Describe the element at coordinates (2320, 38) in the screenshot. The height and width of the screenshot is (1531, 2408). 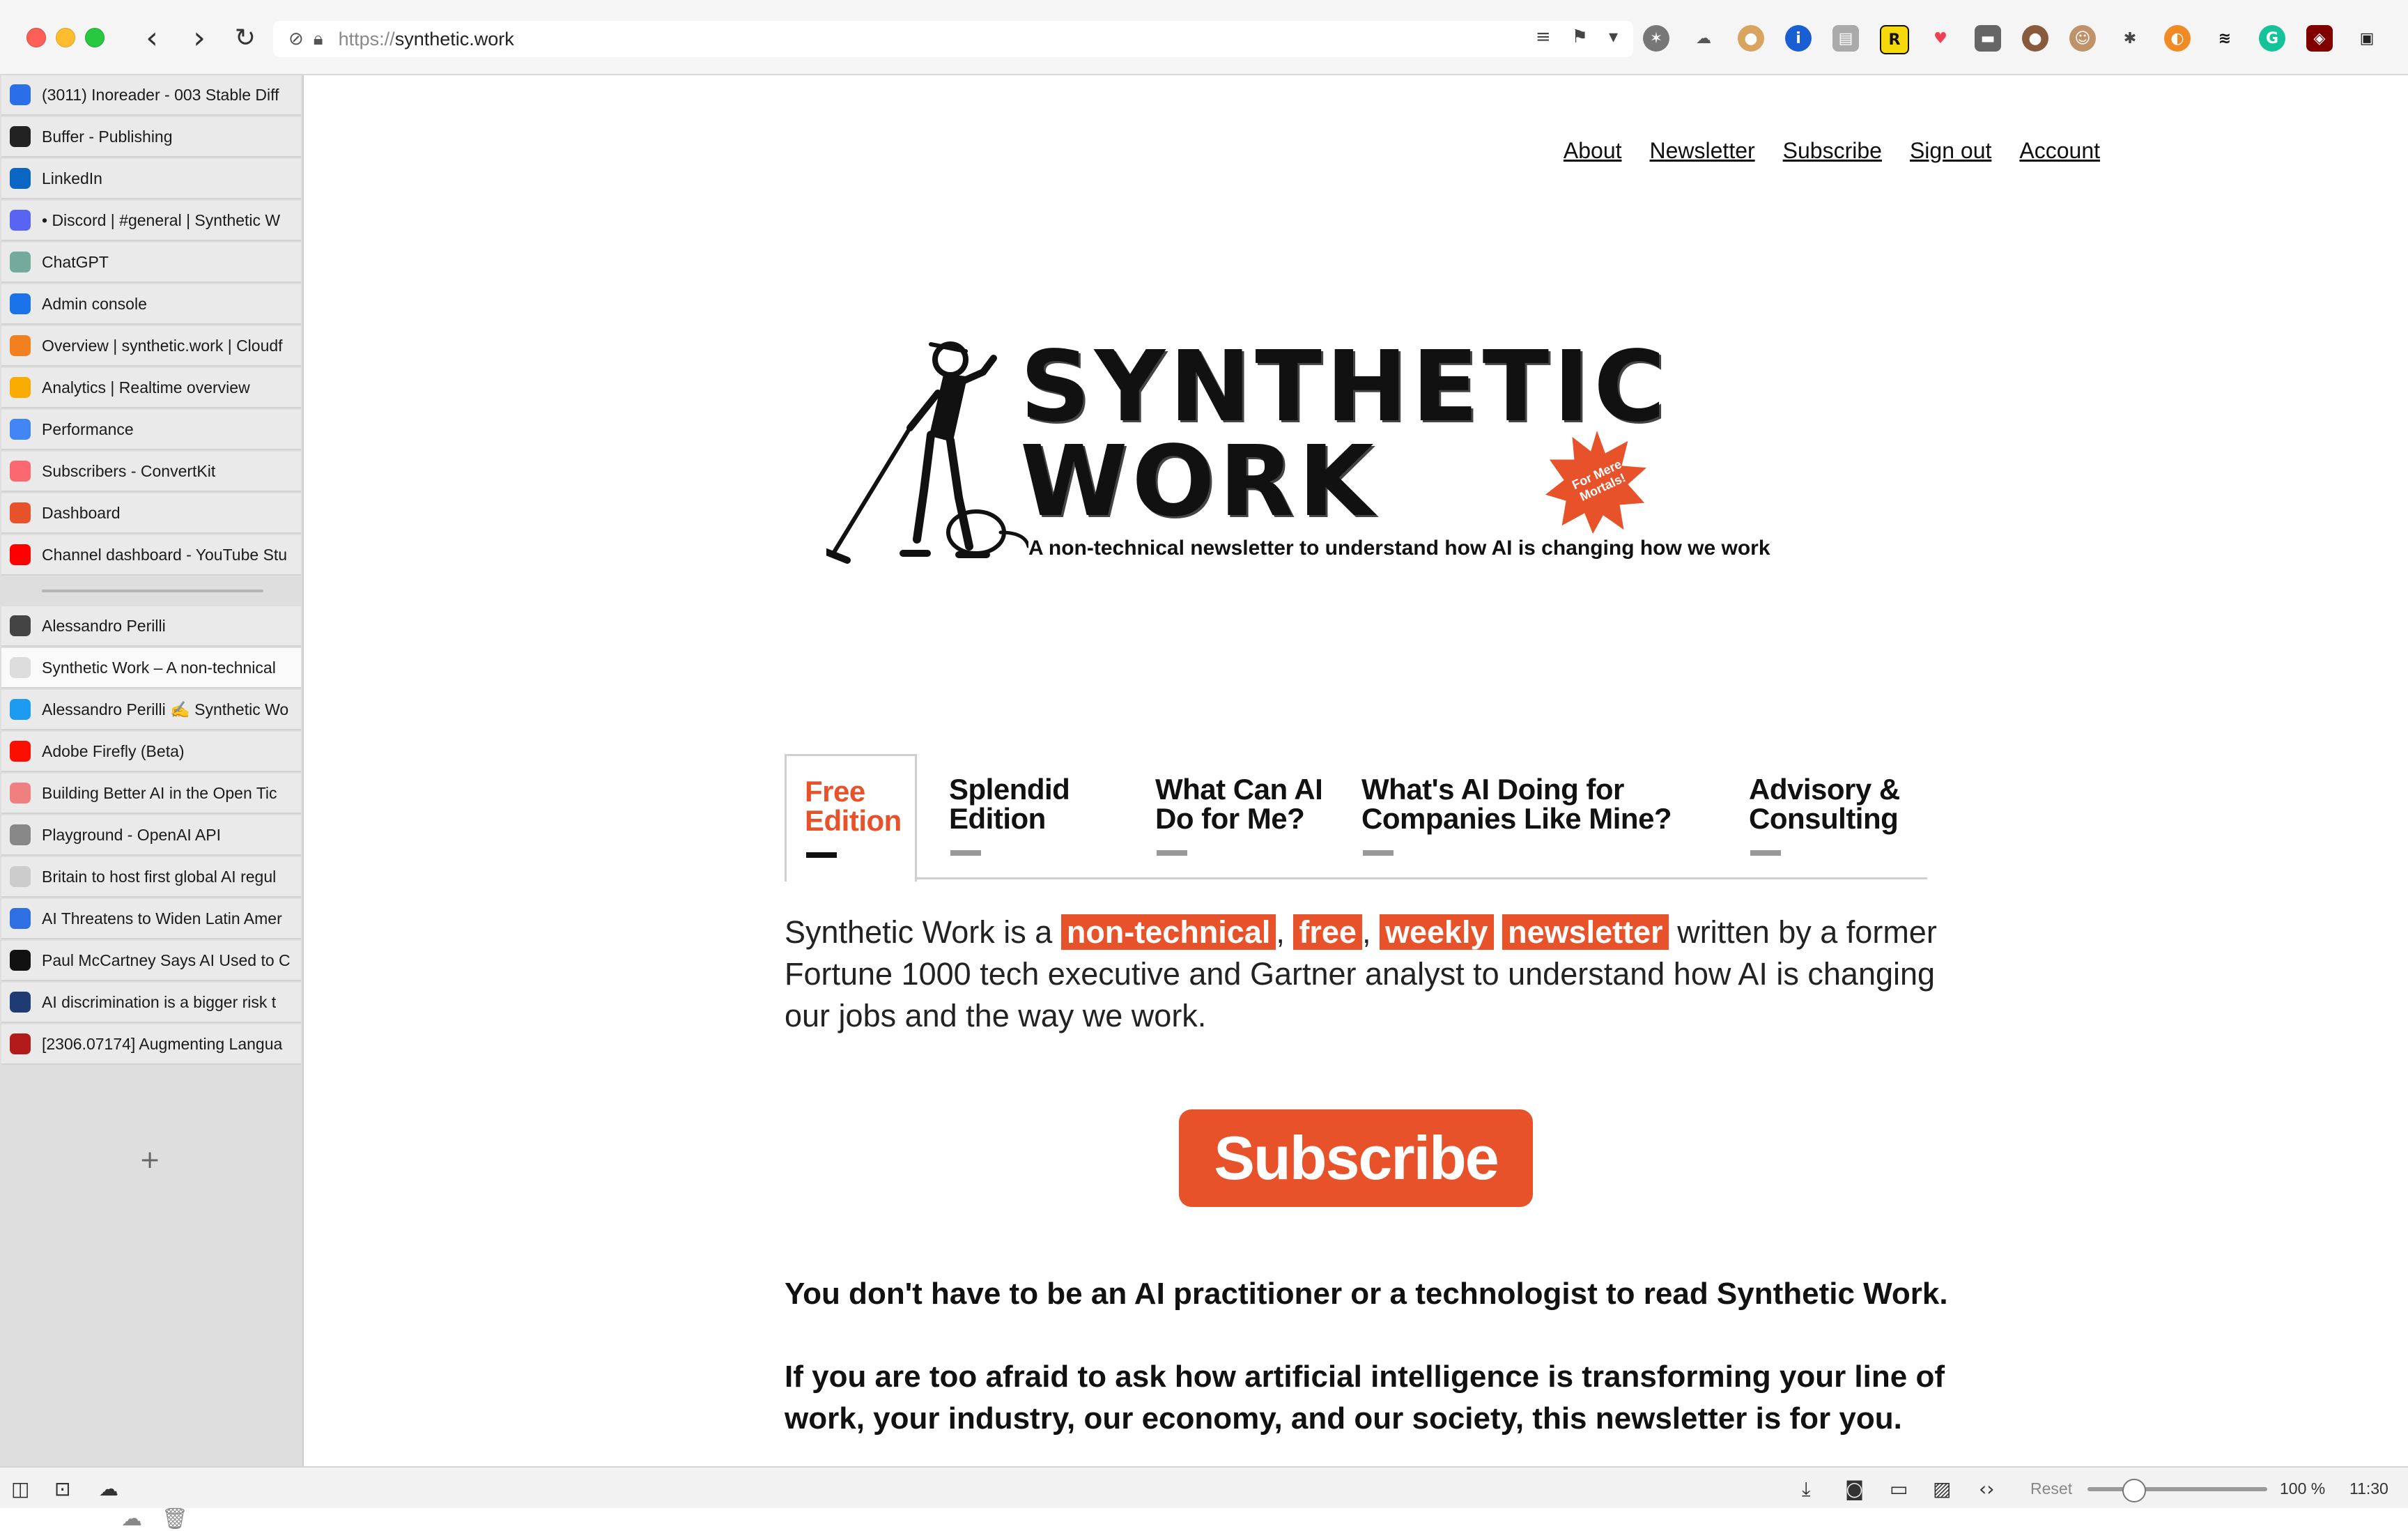
I see `ublock-icon: ◈` at that location.